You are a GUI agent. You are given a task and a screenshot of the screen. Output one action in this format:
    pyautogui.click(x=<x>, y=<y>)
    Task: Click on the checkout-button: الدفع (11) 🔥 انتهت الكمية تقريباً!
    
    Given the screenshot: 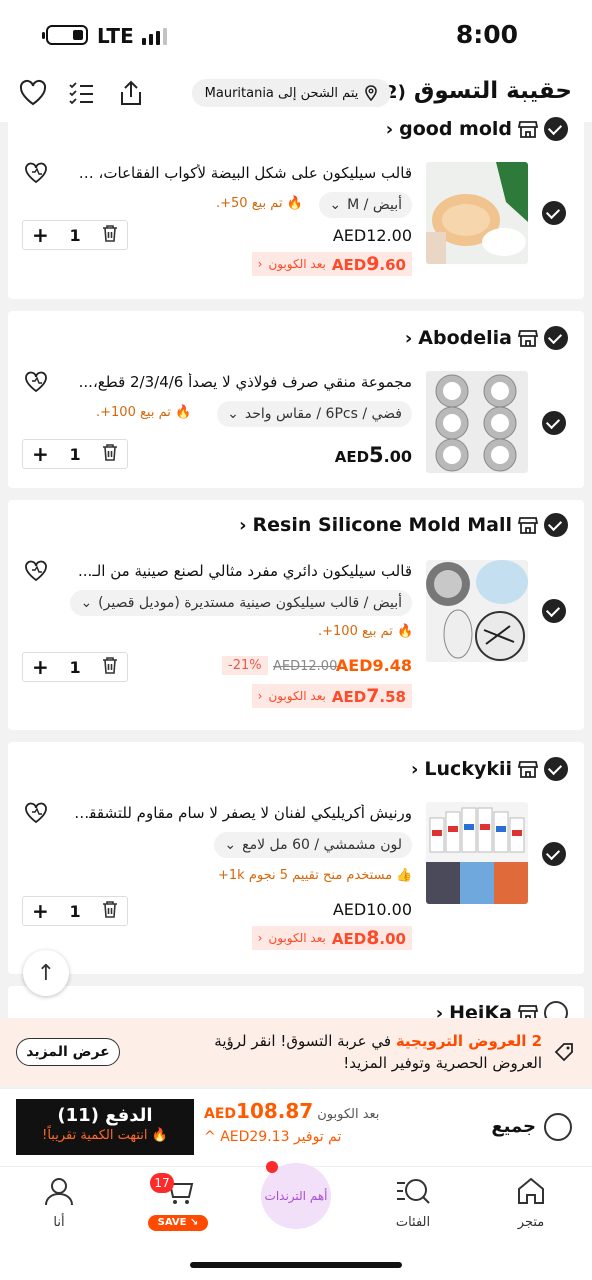 What is the action you would take?
    pyautogui.click(x=105, y=1127)
    